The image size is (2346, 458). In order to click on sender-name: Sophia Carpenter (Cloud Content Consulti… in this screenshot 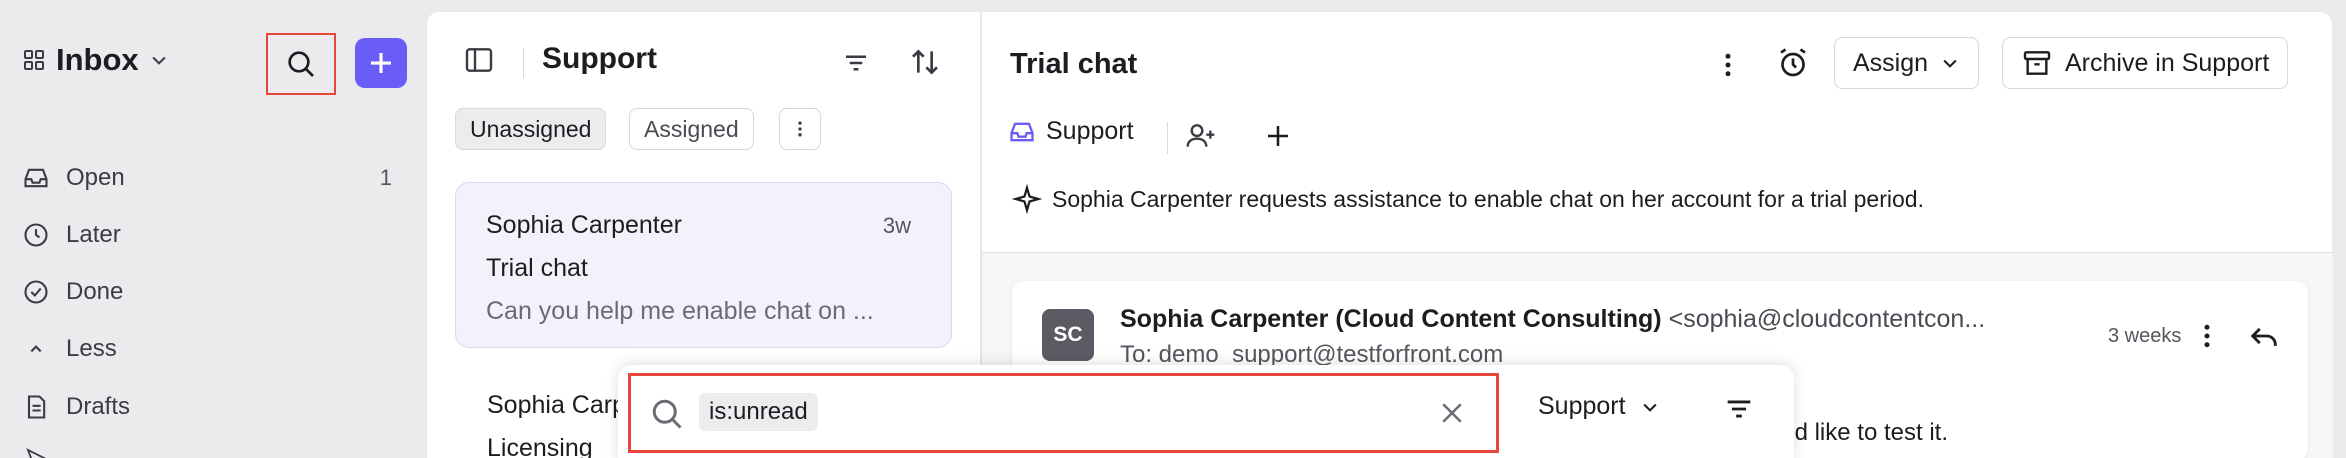, I will do `click(1391, 319)`.